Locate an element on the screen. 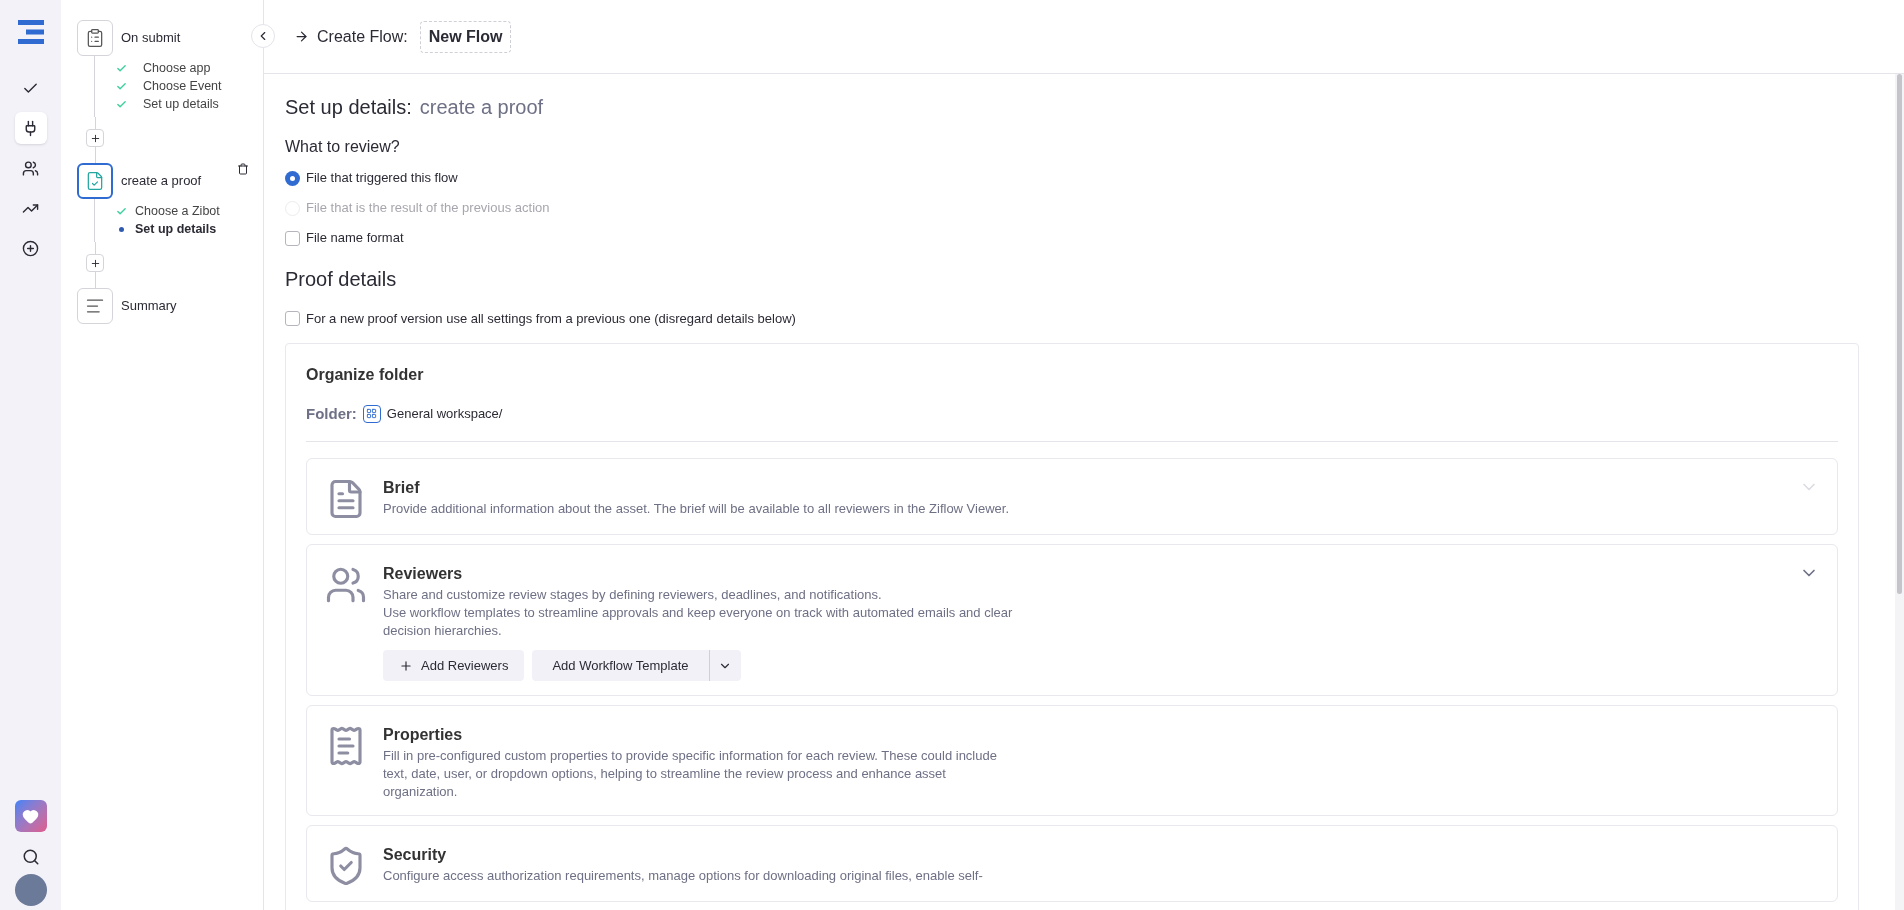 This screenshot has height=910, width=1904. card-title: Organize folder is located at coordinates (365, 374).